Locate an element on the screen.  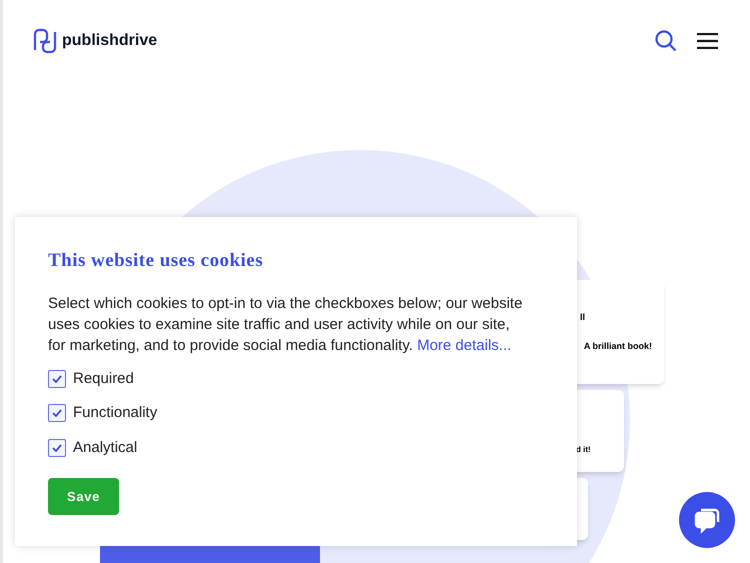
card-text: A brilliant book! is located at coordinates (618, 346).